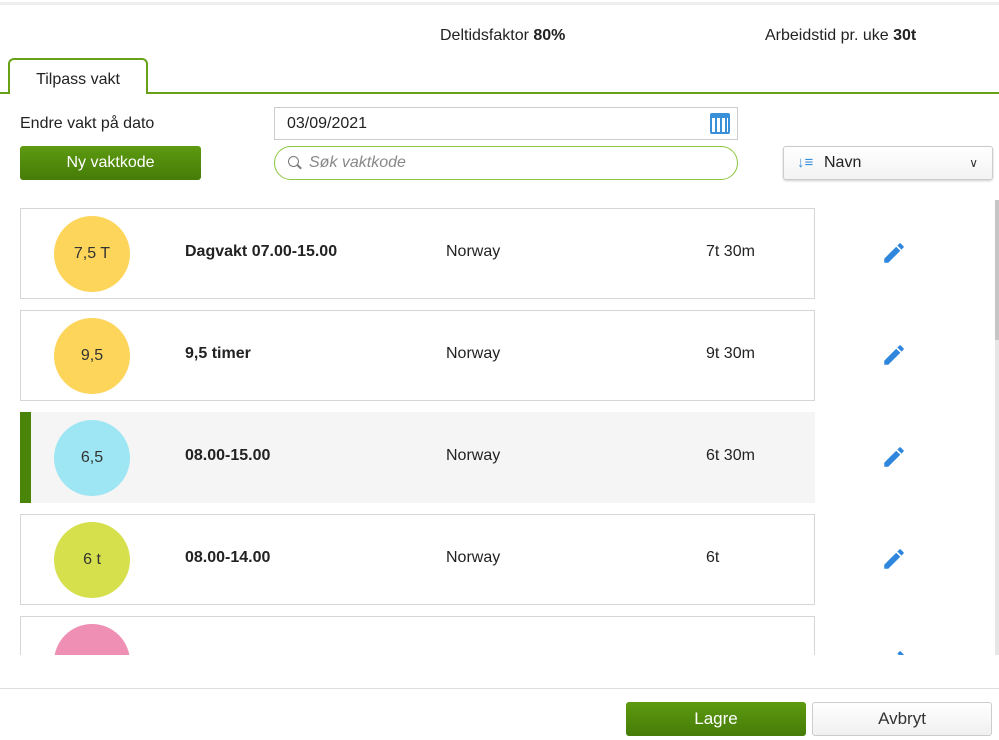 The image size is (999, 740). Describe the element at coordinates (228, 557) in the screenshot. I see `shift-name: 08.00-14.00` at that location.